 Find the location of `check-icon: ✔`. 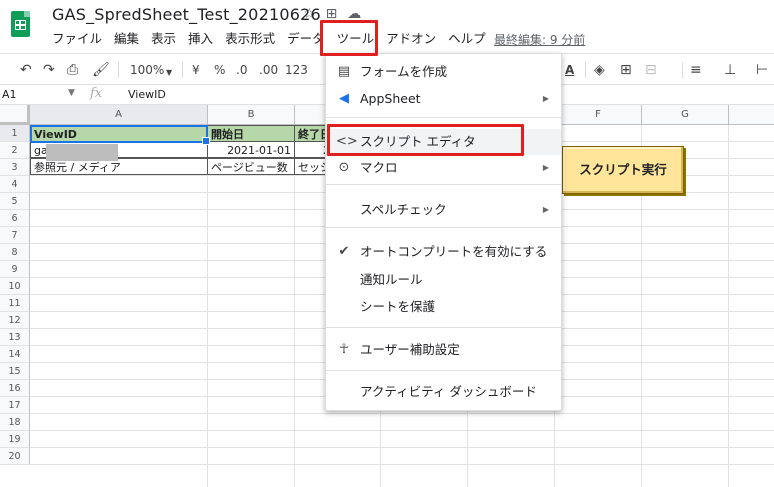

check-icon: ✔ is located at coordinates (344, 251).